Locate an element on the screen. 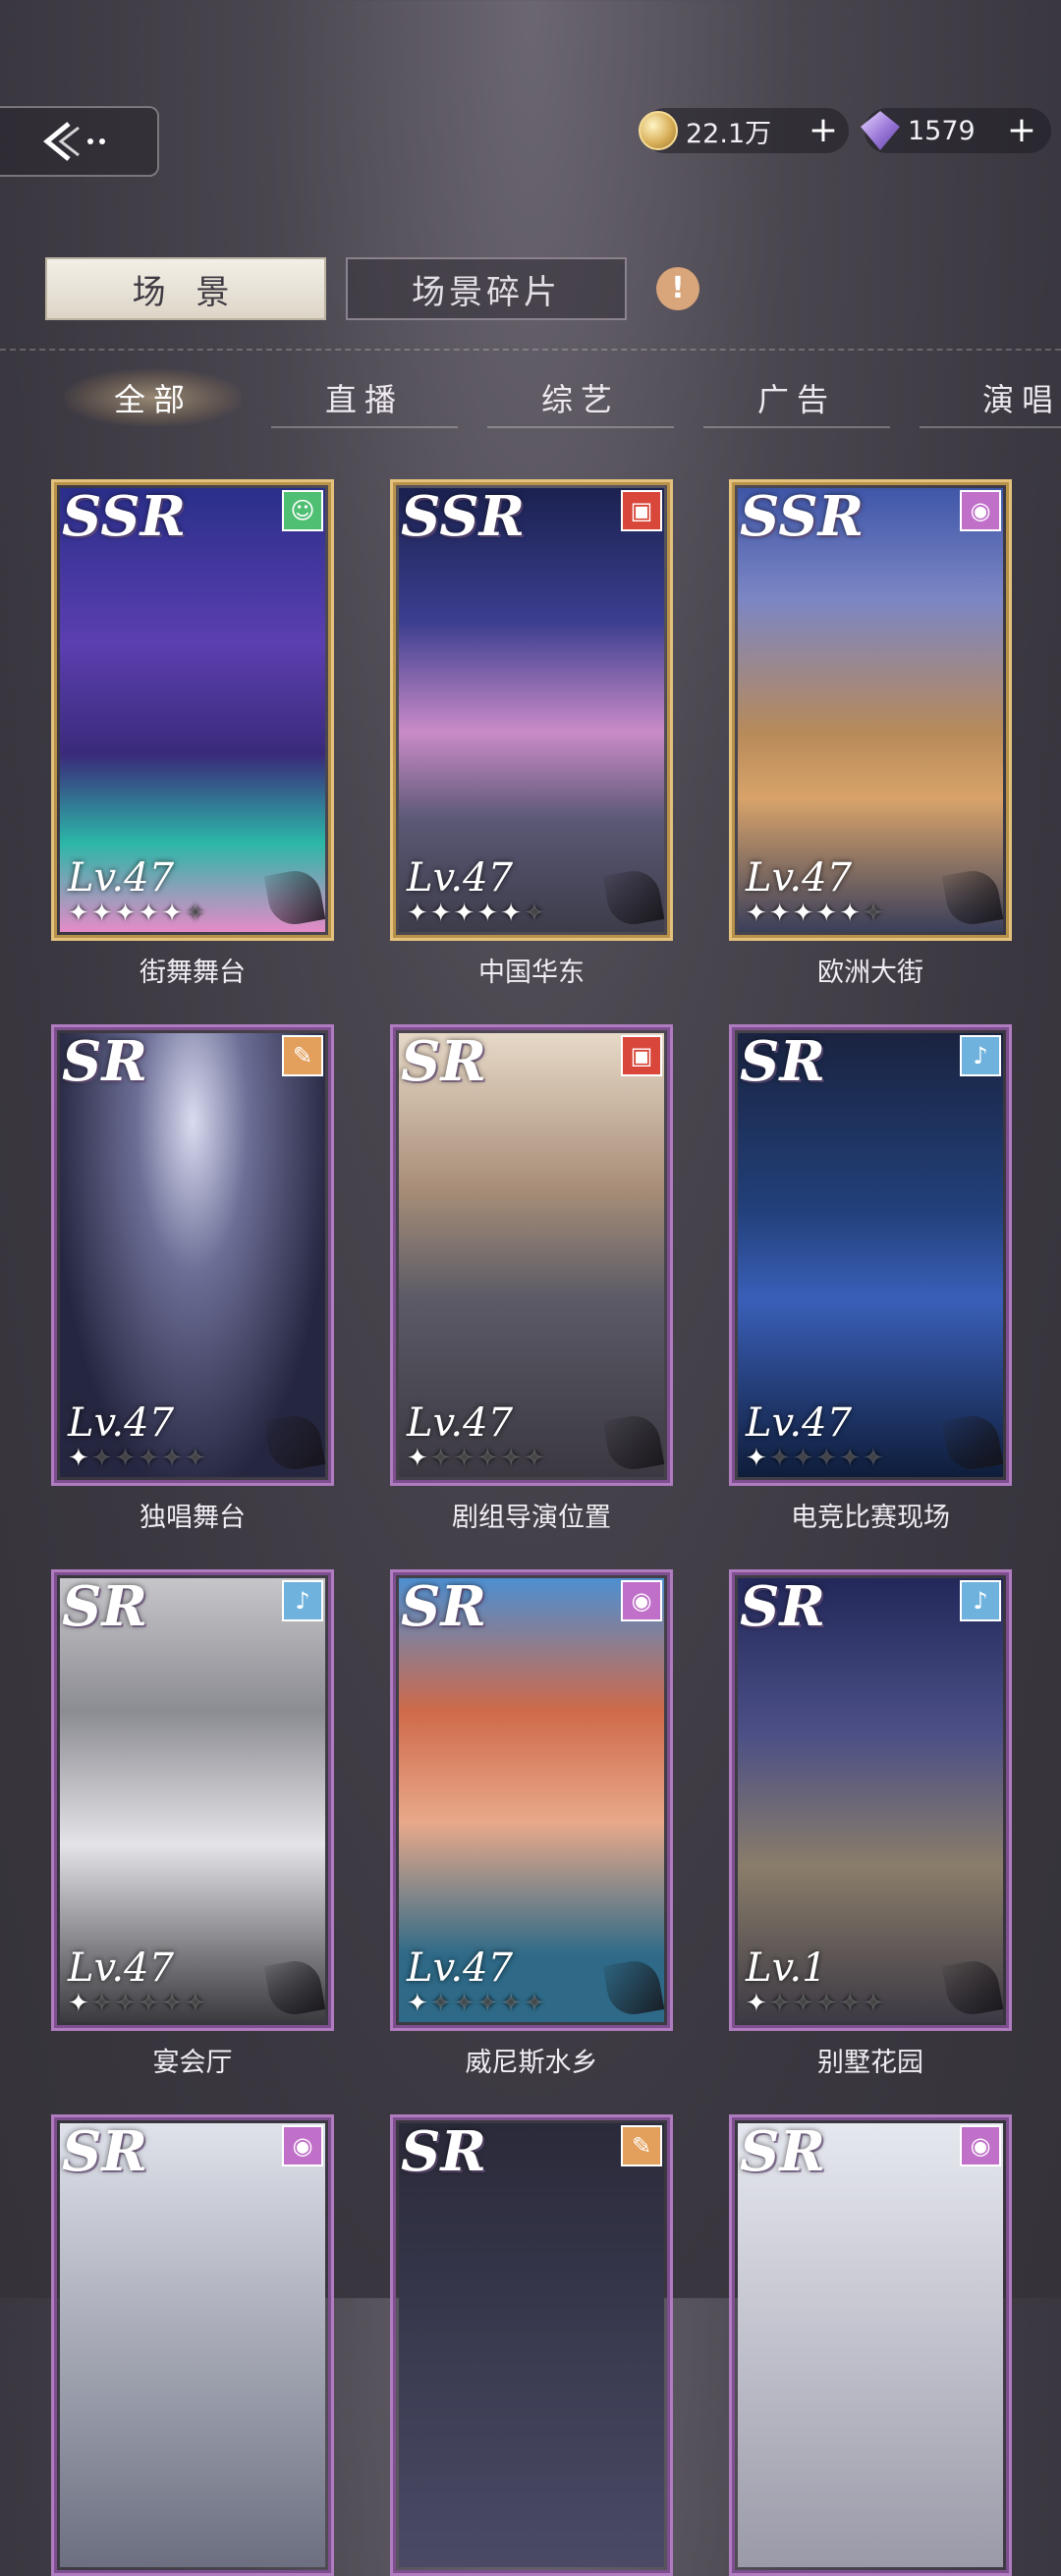 The height and width of the screenshot is (2576, 1061). scene-card: SR ✎ is located at coordinates (531, 2345).